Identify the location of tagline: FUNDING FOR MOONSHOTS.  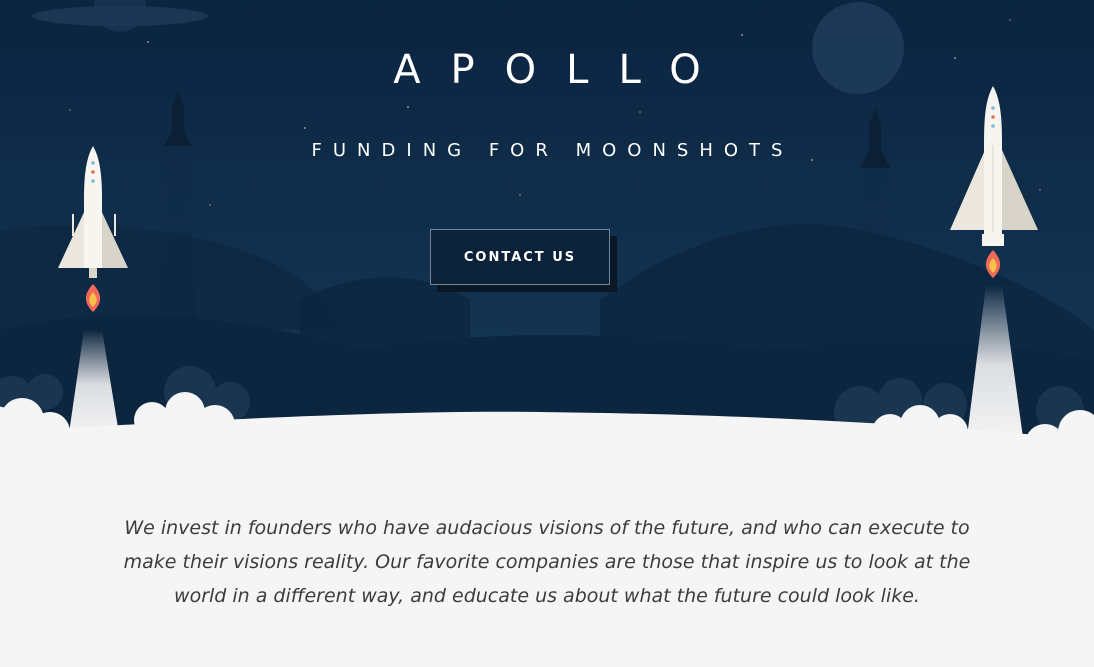
(552, 150).